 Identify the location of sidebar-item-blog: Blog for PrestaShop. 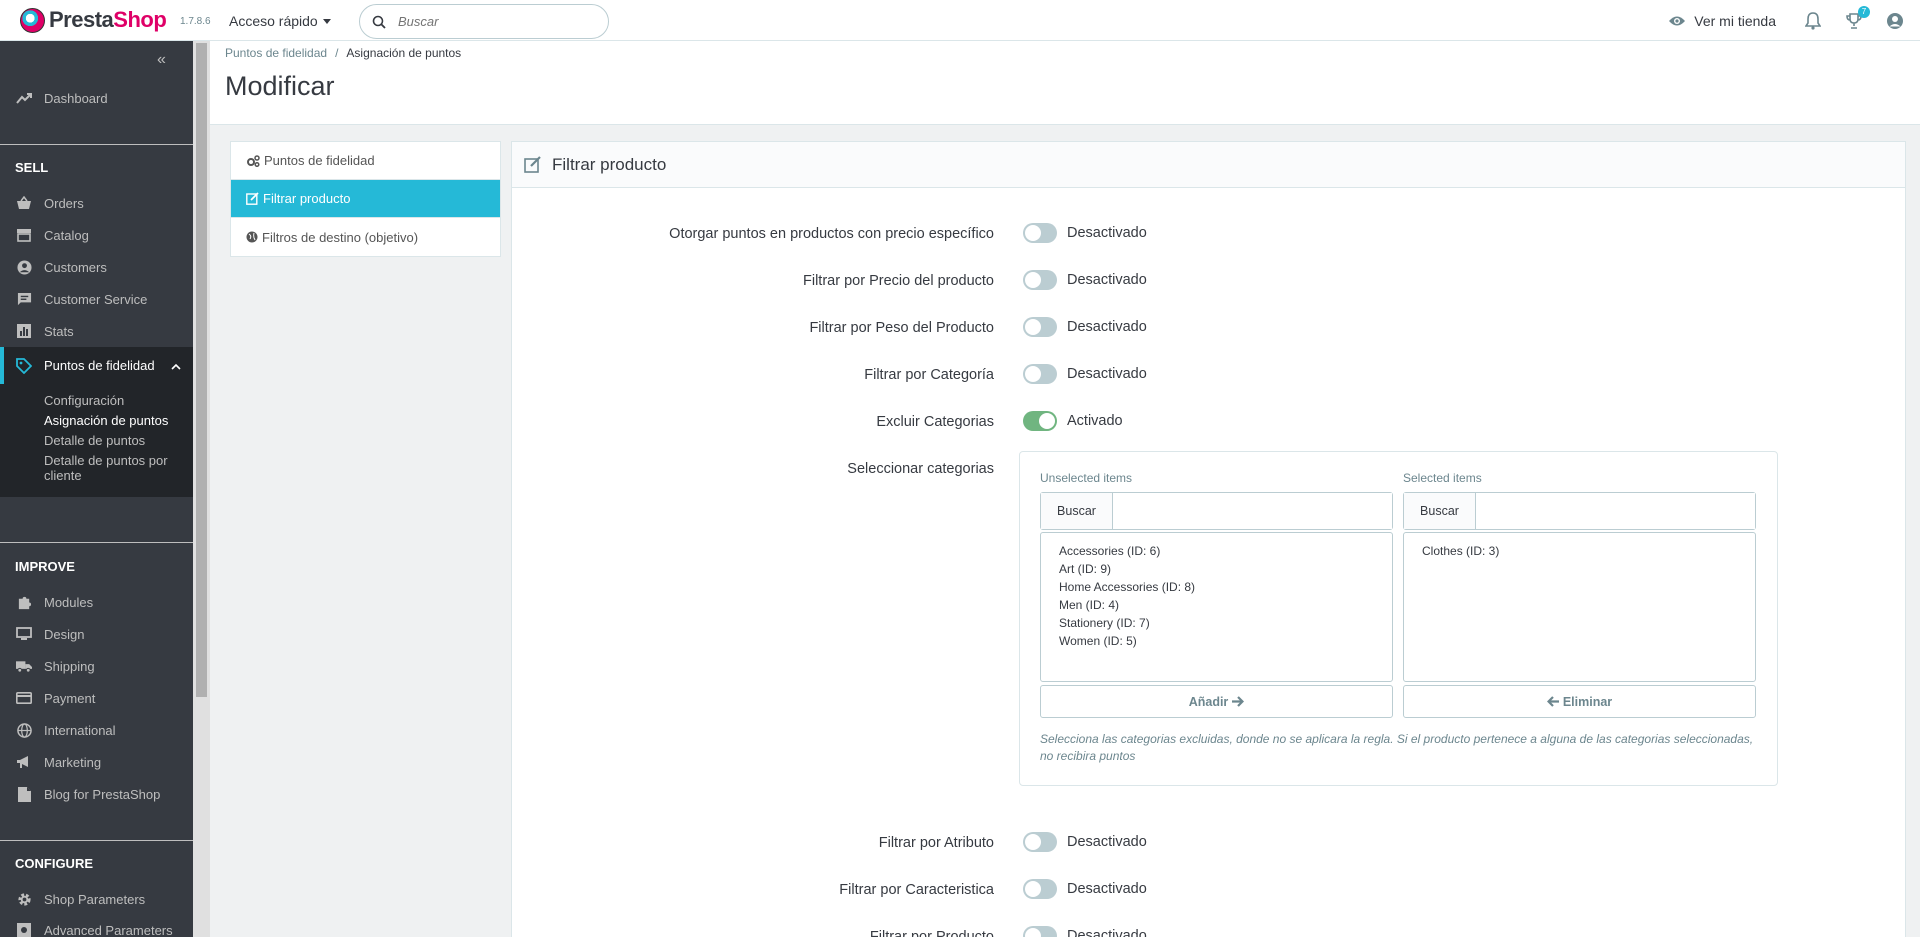
(96, 794).